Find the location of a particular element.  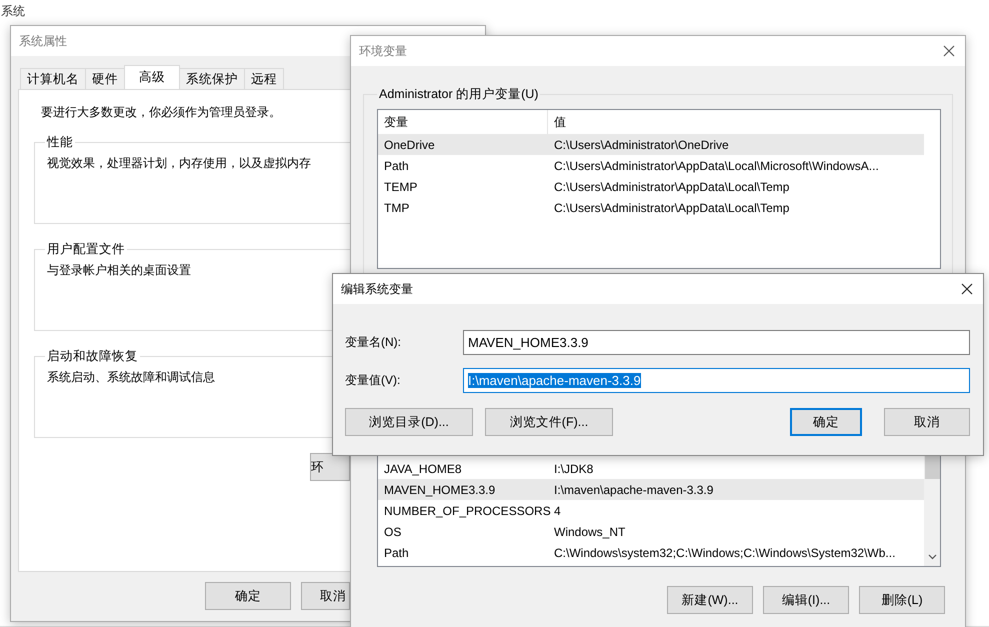

list-row: OS Windows_NT is located at coordinates (651, 531).